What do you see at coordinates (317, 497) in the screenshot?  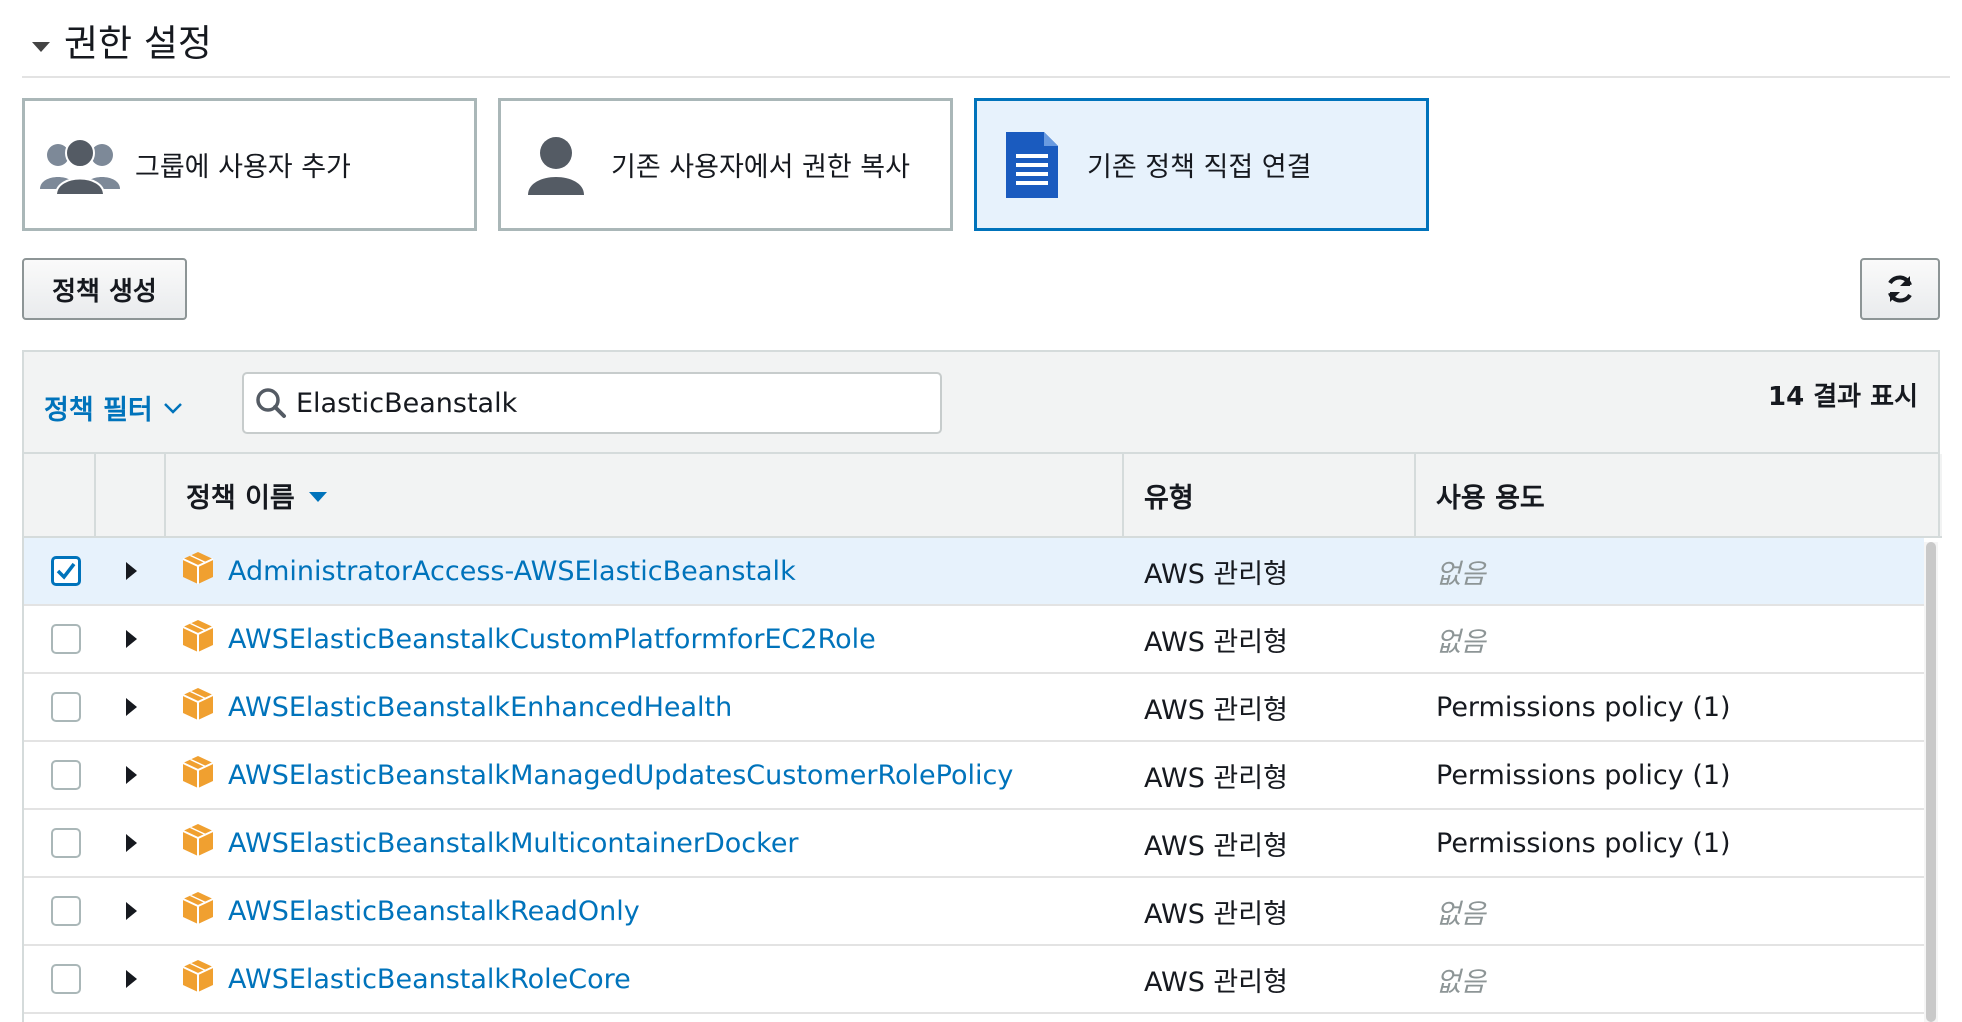 I see `sort-caret-icon` at bounding box center [317, 497].